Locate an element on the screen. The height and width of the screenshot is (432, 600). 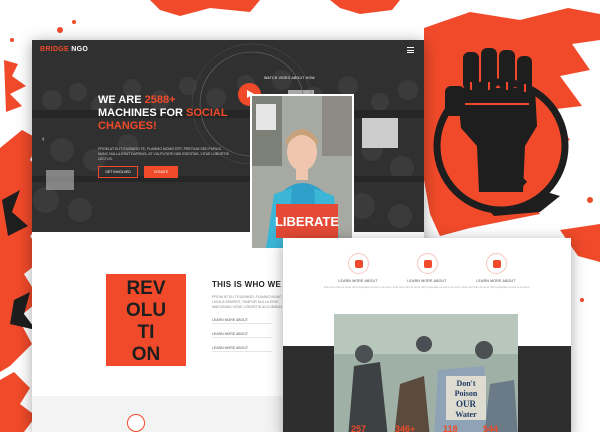
svg-text: OUR is located at coordinates (466, 404).